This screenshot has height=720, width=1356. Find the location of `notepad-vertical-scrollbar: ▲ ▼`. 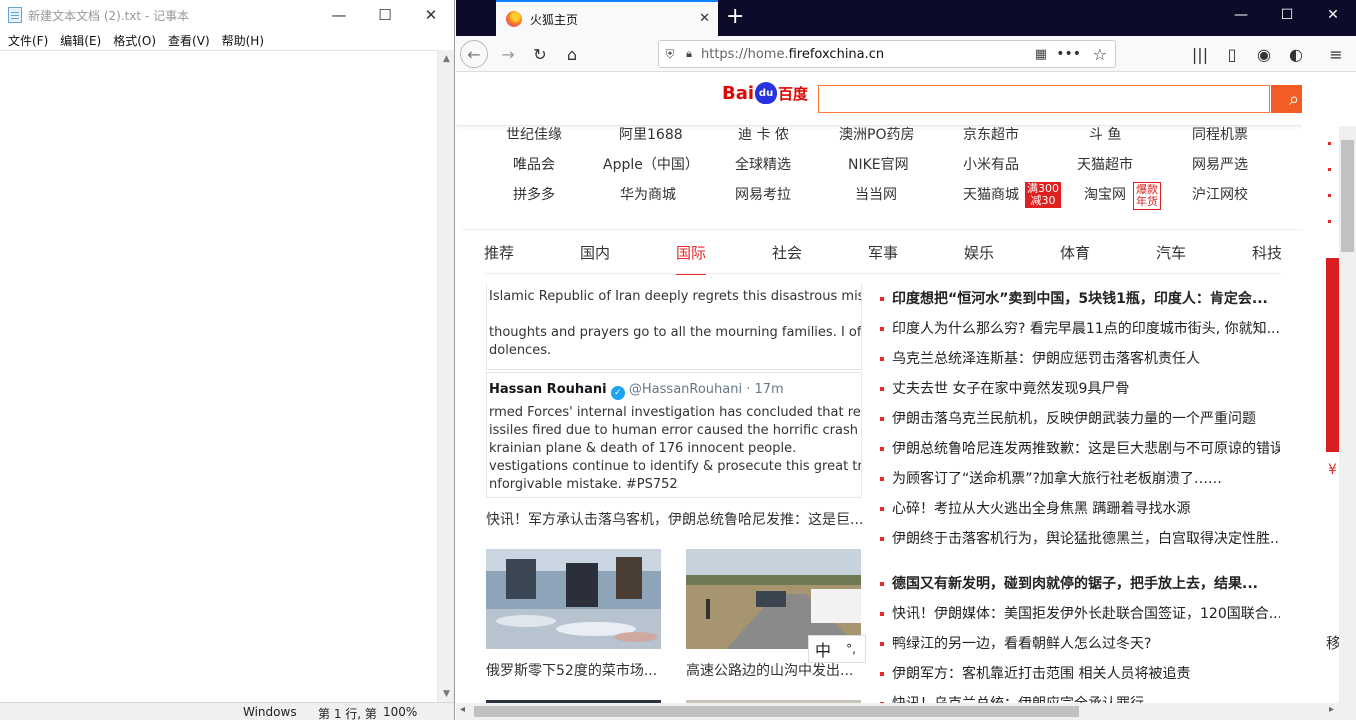

notepad-vertical-scrollbar: ▲ ▼ is located at coordinates (445, 376).